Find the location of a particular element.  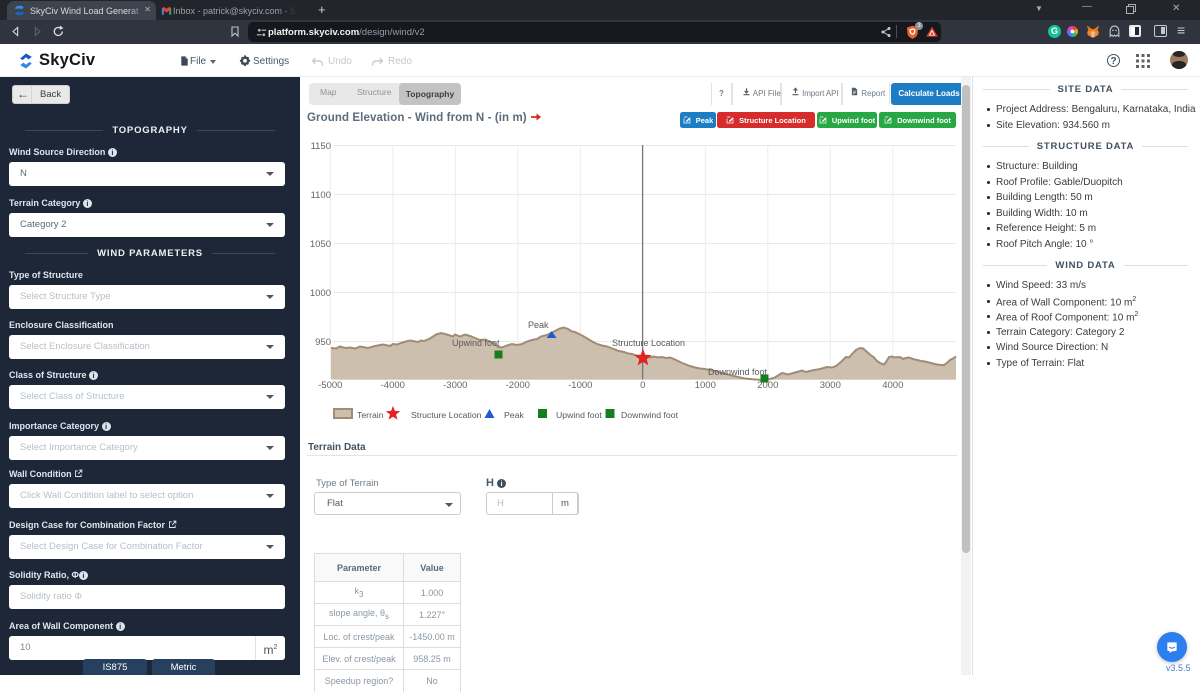

svg-text: 1050 is located at coordinates (320, 244).